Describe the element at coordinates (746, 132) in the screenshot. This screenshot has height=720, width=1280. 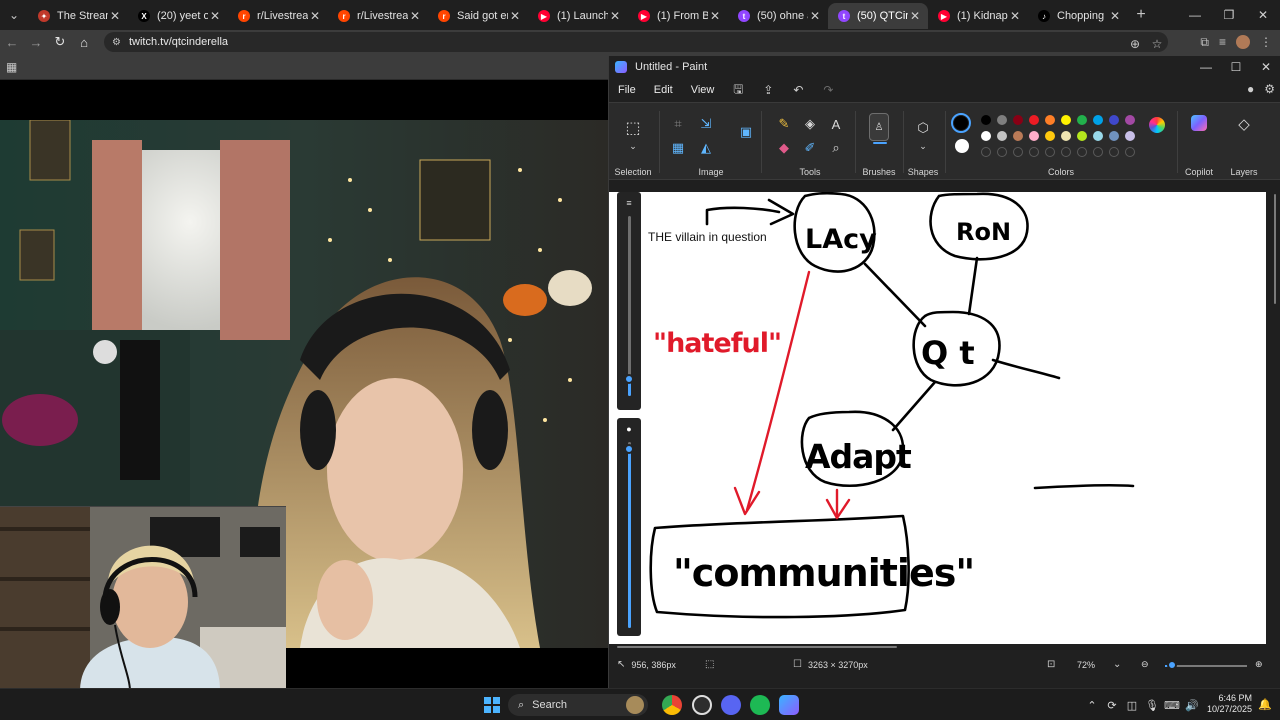
I see `image-select-icon: ▣` at that location.